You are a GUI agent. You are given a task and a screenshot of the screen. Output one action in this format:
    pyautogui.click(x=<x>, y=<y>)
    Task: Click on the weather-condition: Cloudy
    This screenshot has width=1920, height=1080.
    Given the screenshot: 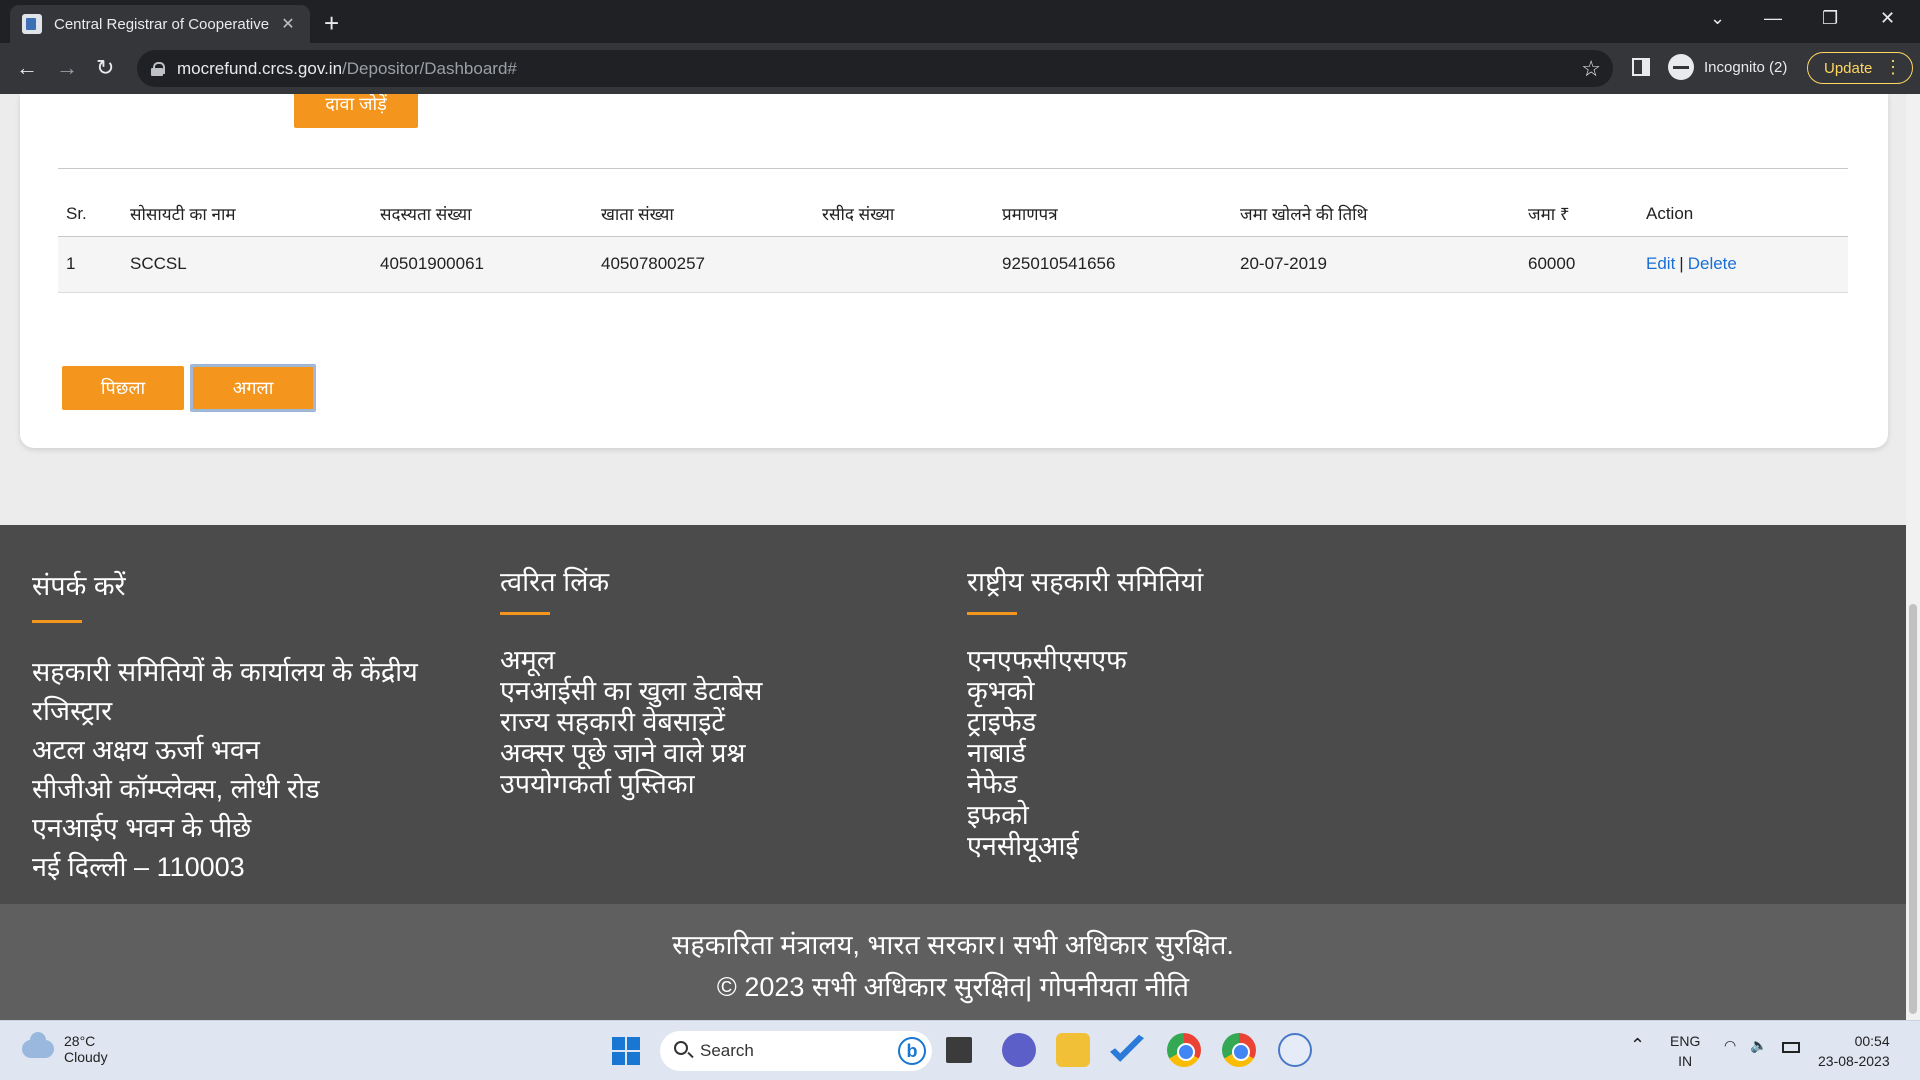 What is the action you would take?
    pyautogui.click(x=86, y=1057)
    